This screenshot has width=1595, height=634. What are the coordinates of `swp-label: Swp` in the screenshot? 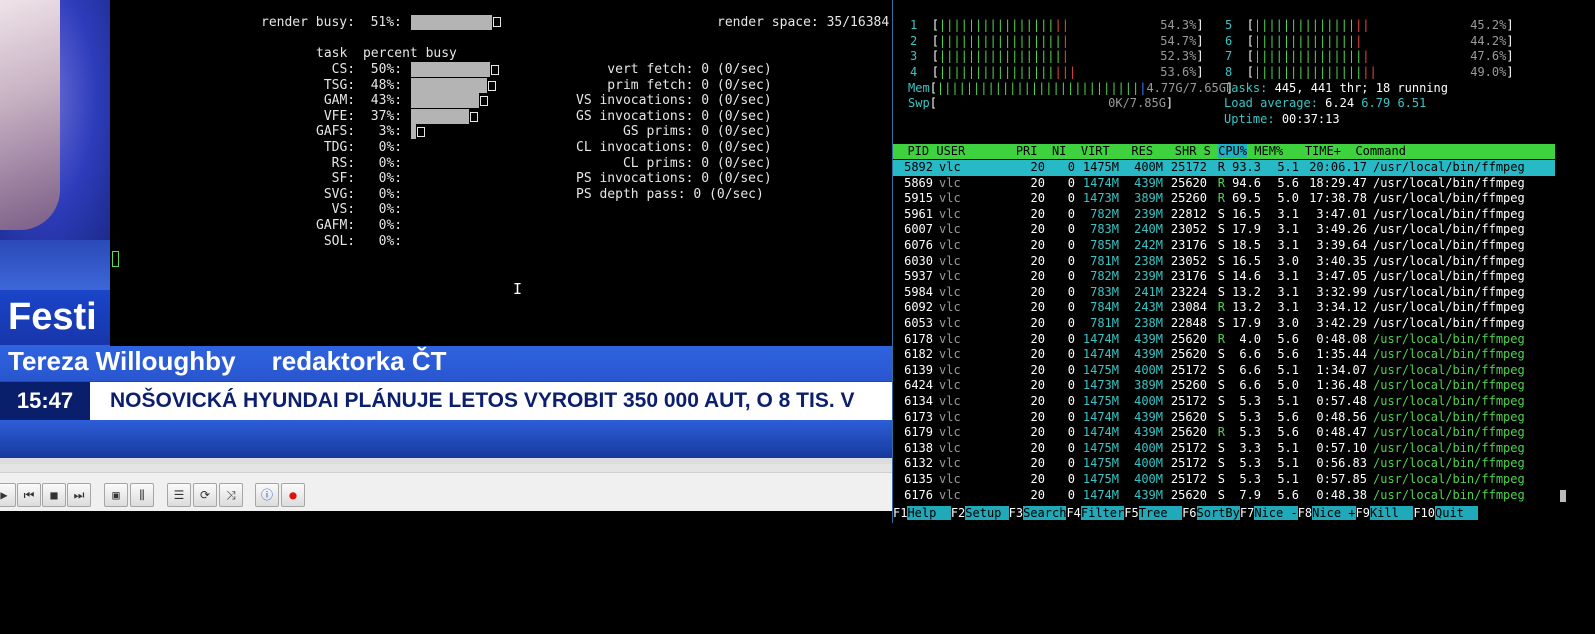 It's located at (919, 103).